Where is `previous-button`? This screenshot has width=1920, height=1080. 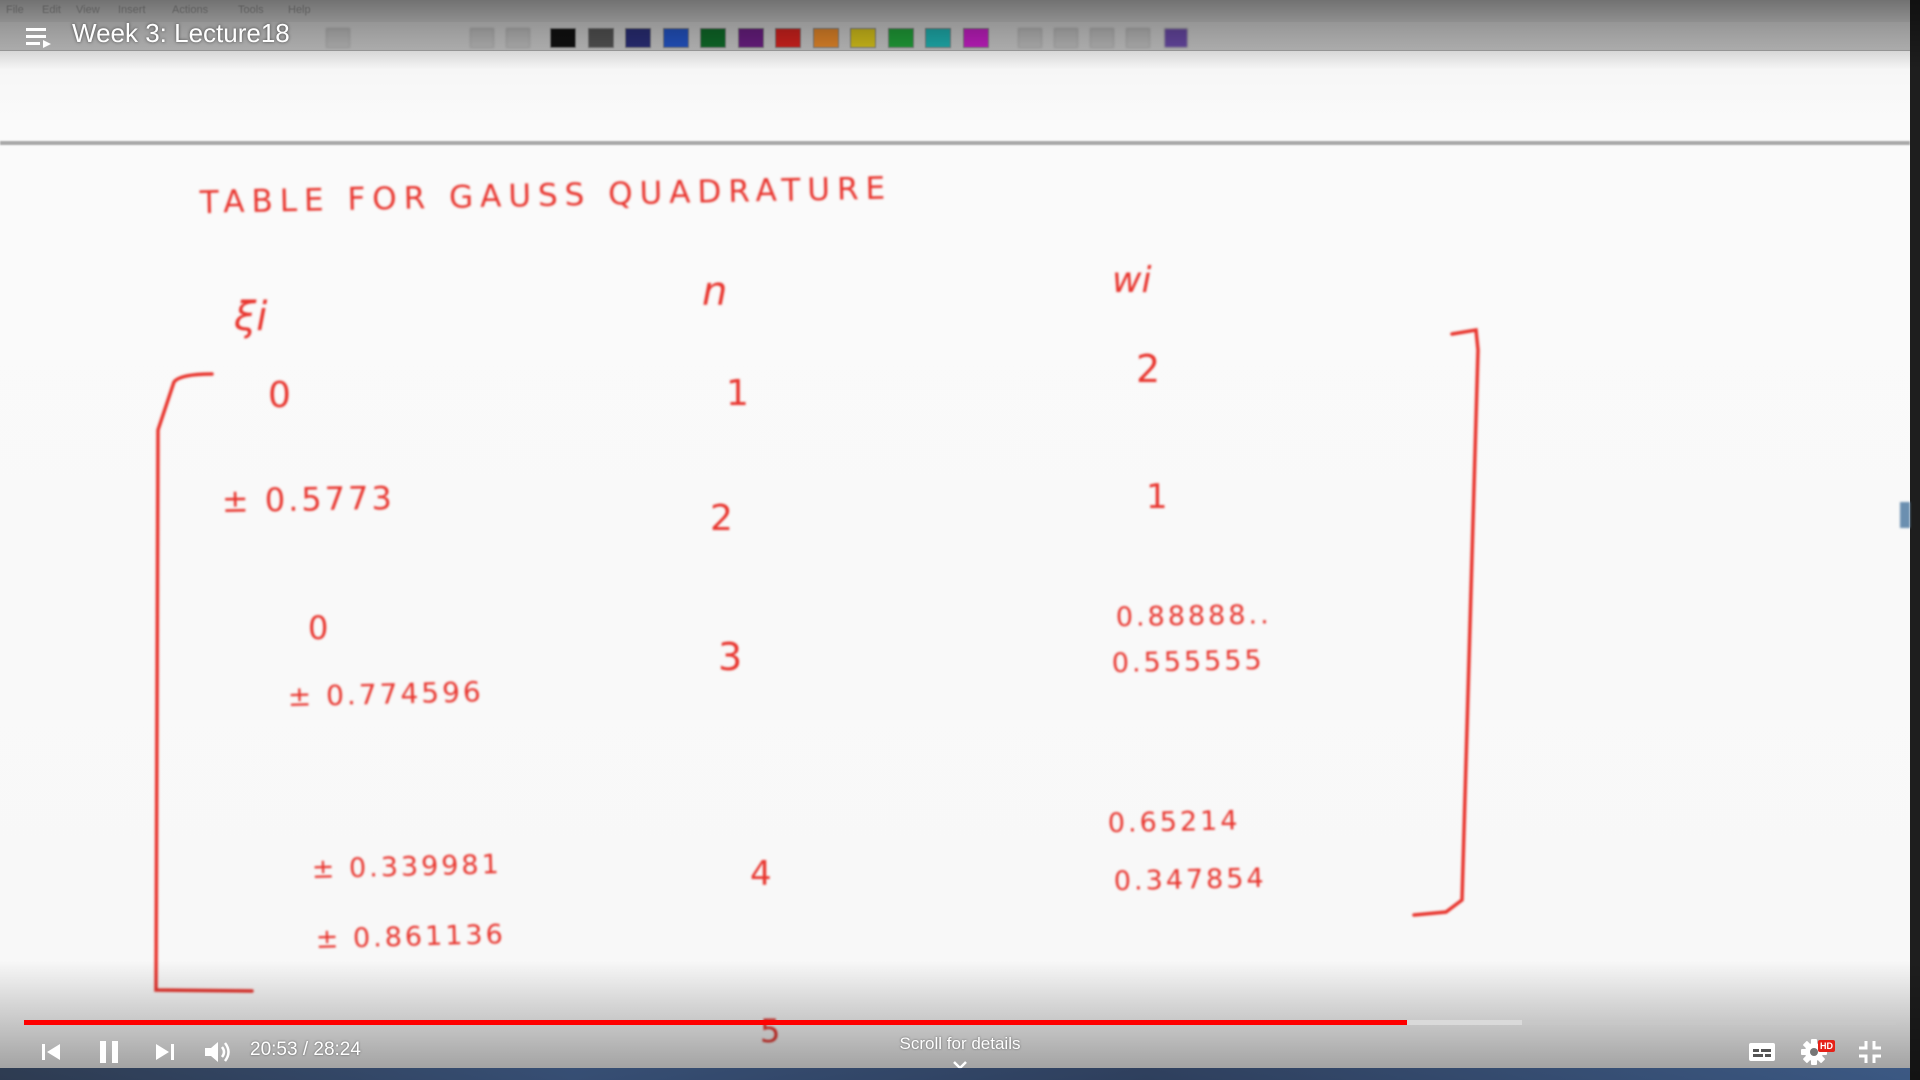 previous-button is located at coordinates (51, 1052).